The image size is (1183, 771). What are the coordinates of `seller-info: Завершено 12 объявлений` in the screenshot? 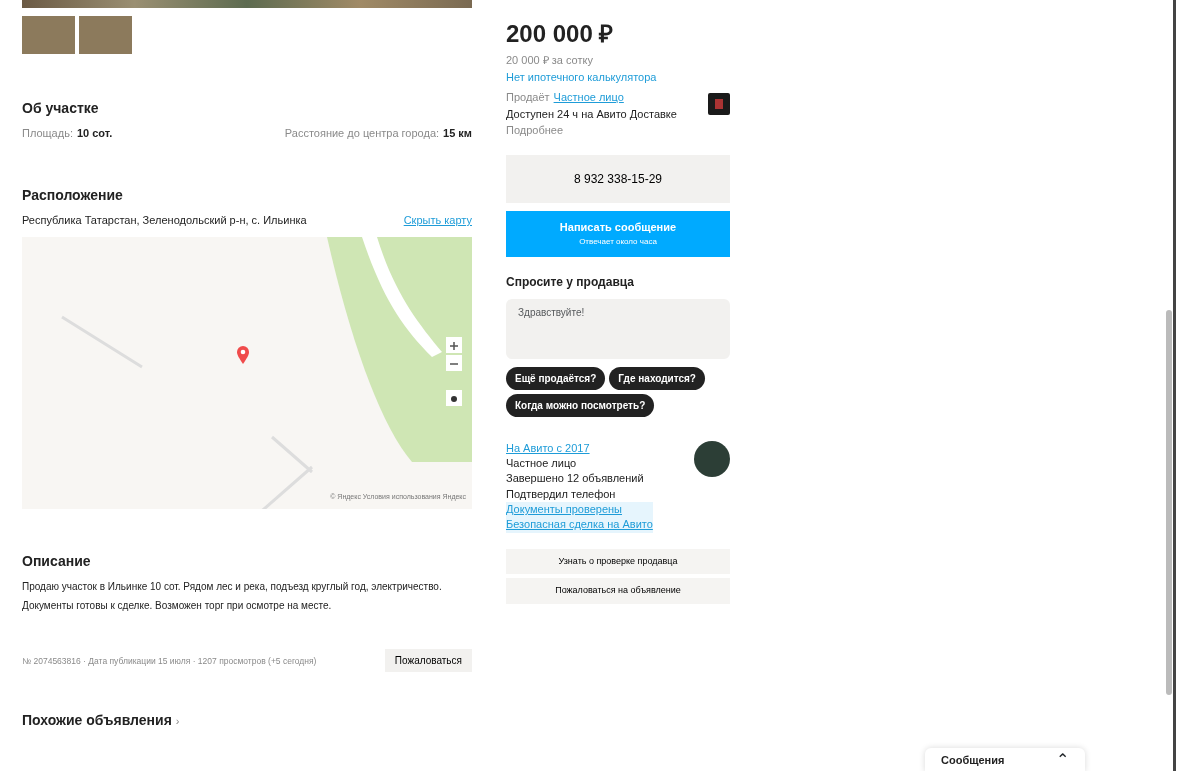 It's located at (575, 479).